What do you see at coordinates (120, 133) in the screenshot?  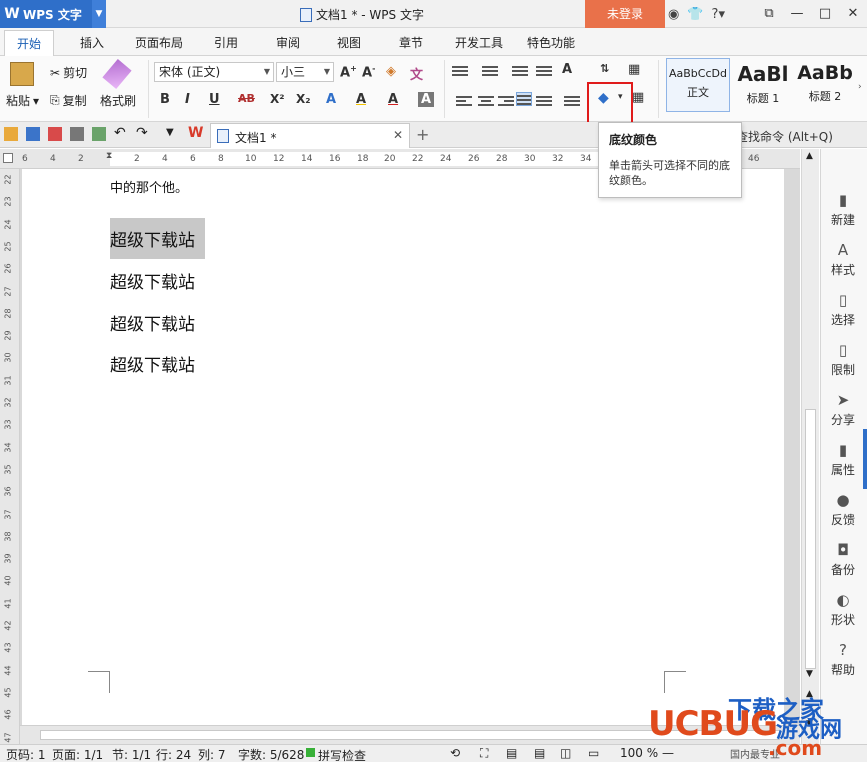 I see `undo-icon: ↶` at bounding box center [120, 133].